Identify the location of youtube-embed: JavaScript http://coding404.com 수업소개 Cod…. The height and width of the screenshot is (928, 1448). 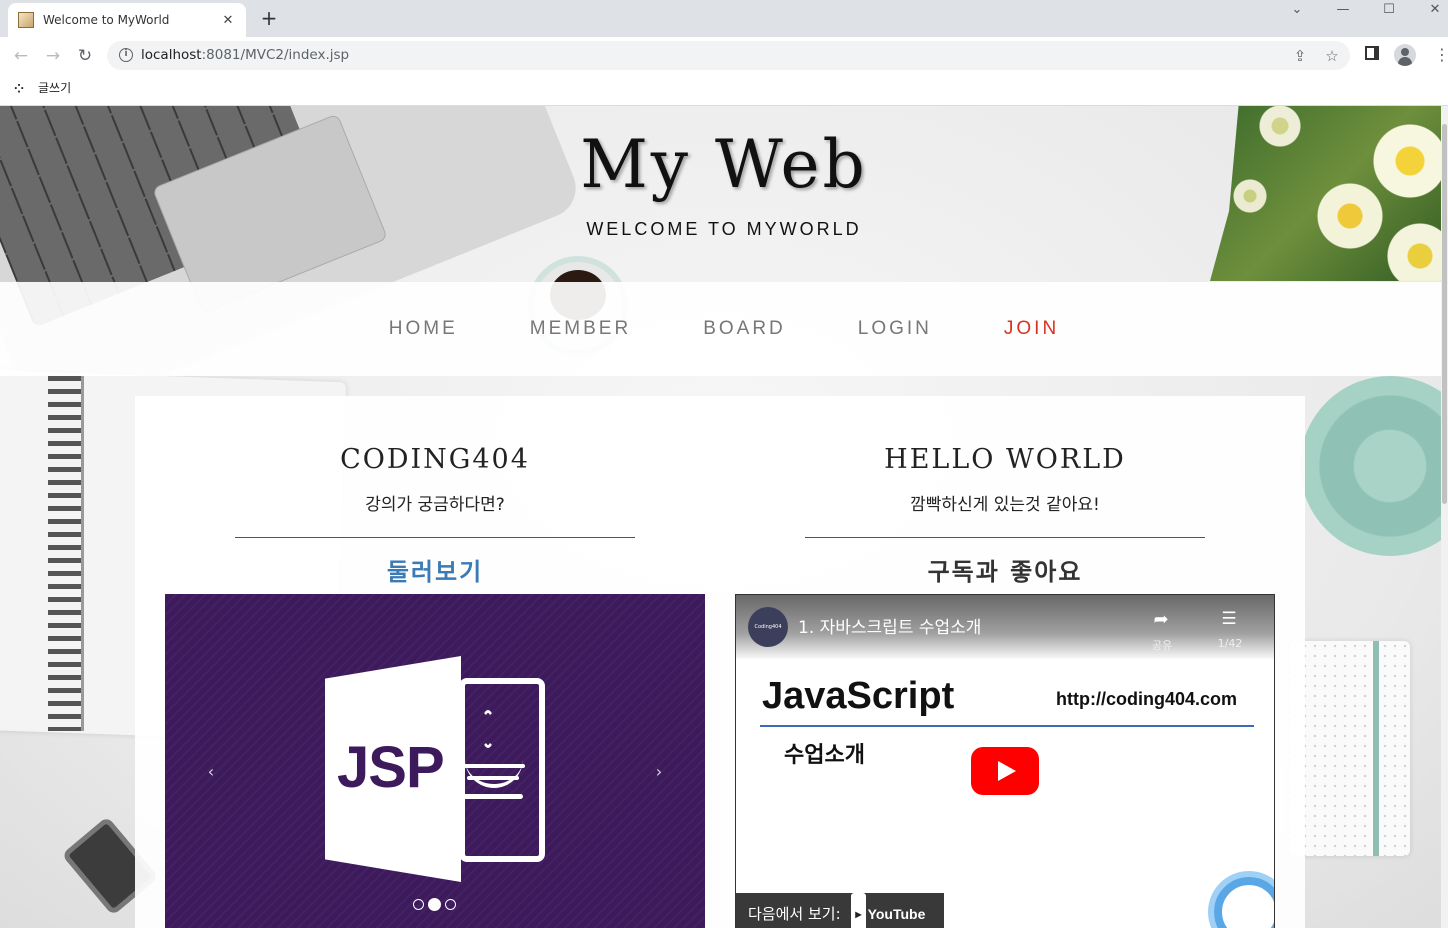
(1005, 761).